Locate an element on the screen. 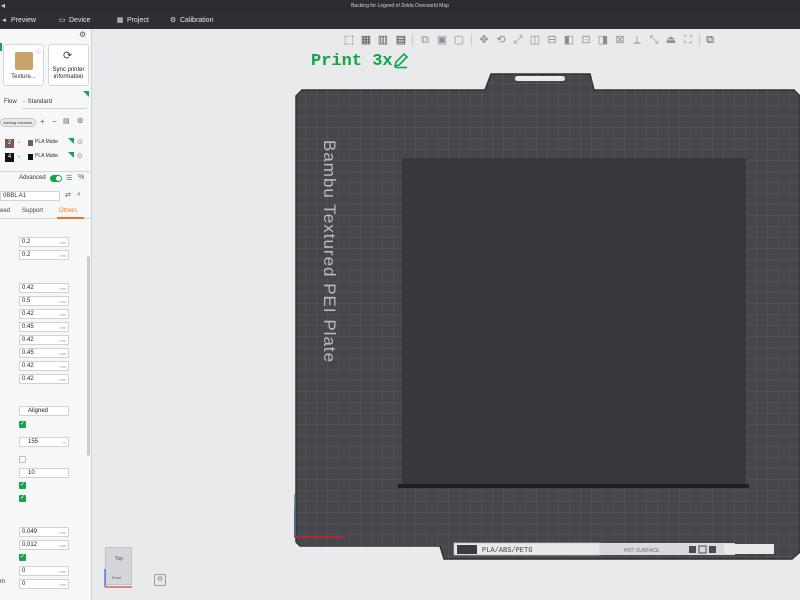 Image resolution: width=800 pixels, height=600 pixels. add-icon: + is located at coordinates (42, 121).